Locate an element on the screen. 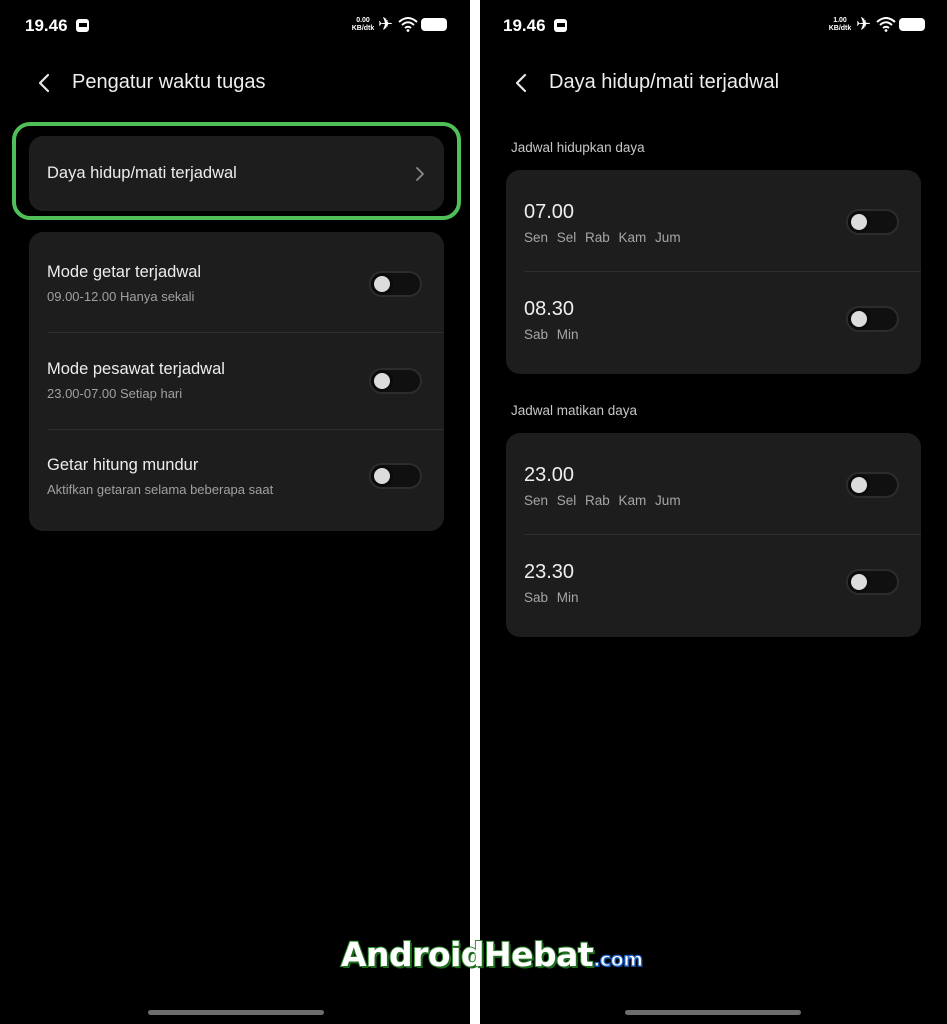 The height and width of the screenshot is (1024, 947). schedule-time: 23.00 is located at coordinates (549, 475).